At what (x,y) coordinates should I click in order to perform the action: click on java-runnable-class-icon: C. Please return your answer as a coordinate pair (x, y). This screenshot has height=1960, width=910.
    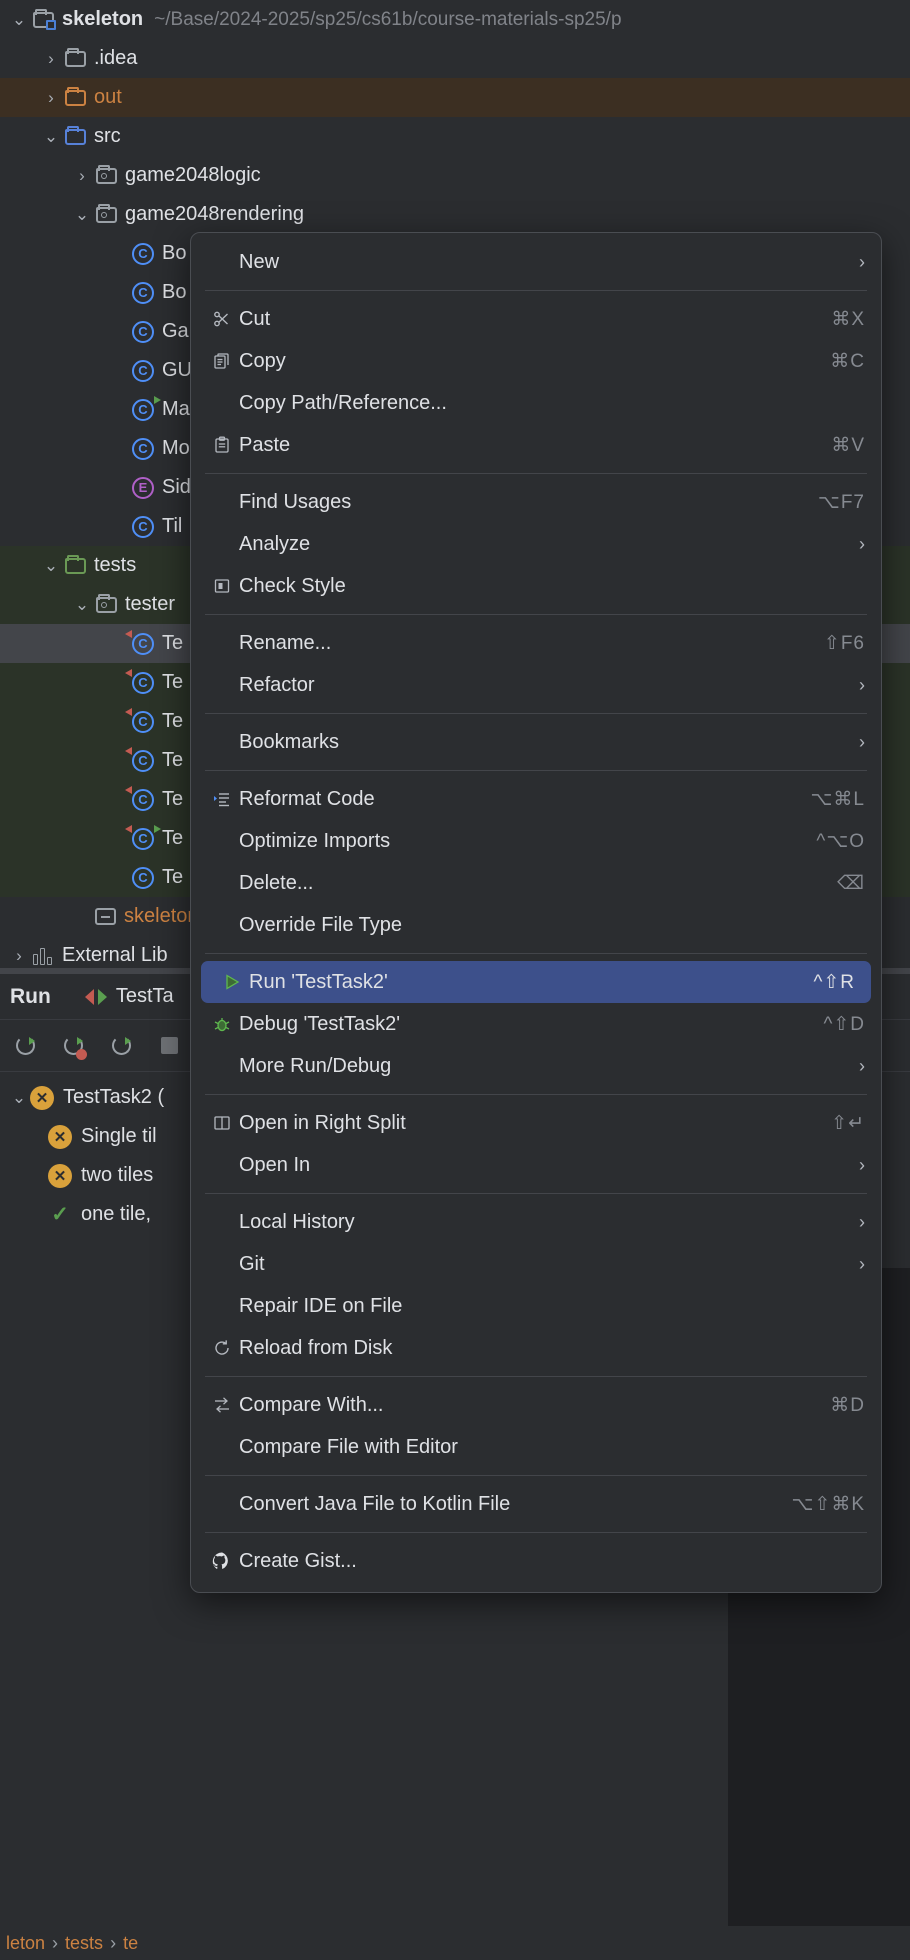
    Looking at the image, I should click on (145, 408).